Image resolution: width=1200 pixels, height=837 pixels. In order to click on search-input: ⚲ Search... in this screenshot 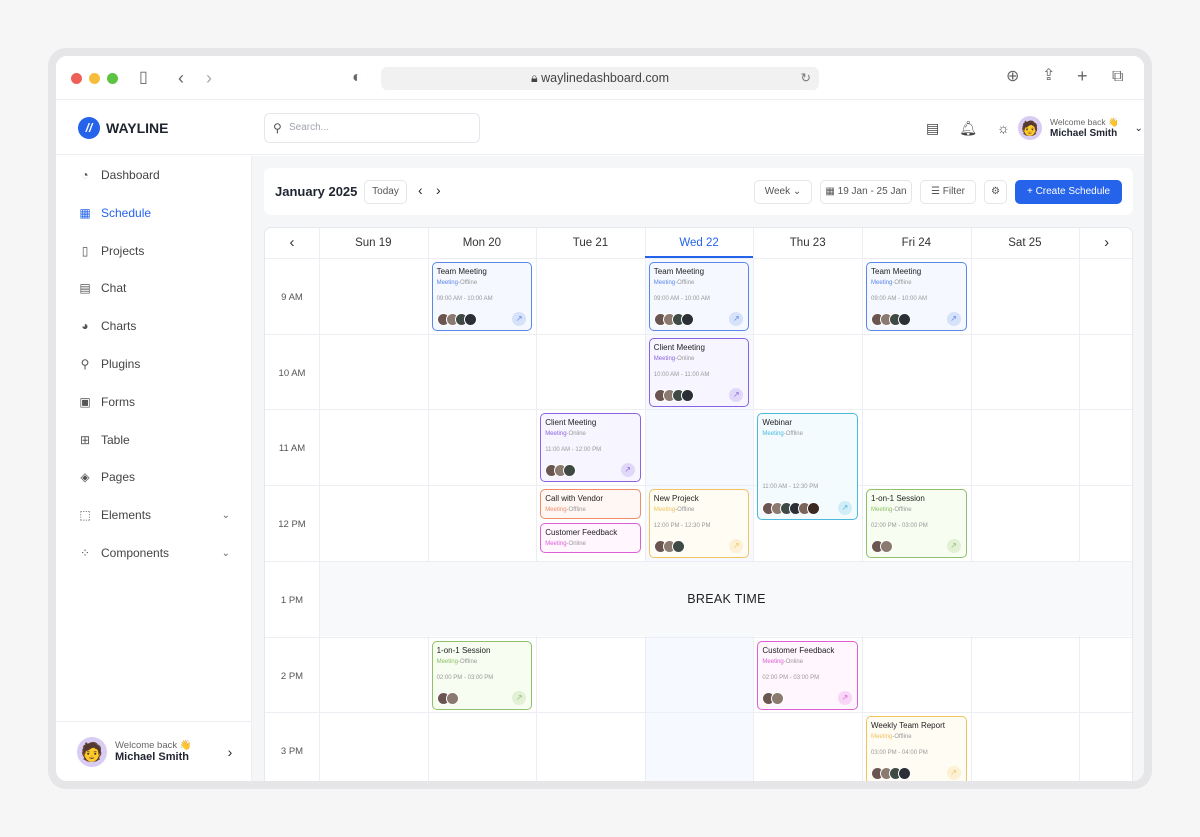, I will do `click(372, 128)`.